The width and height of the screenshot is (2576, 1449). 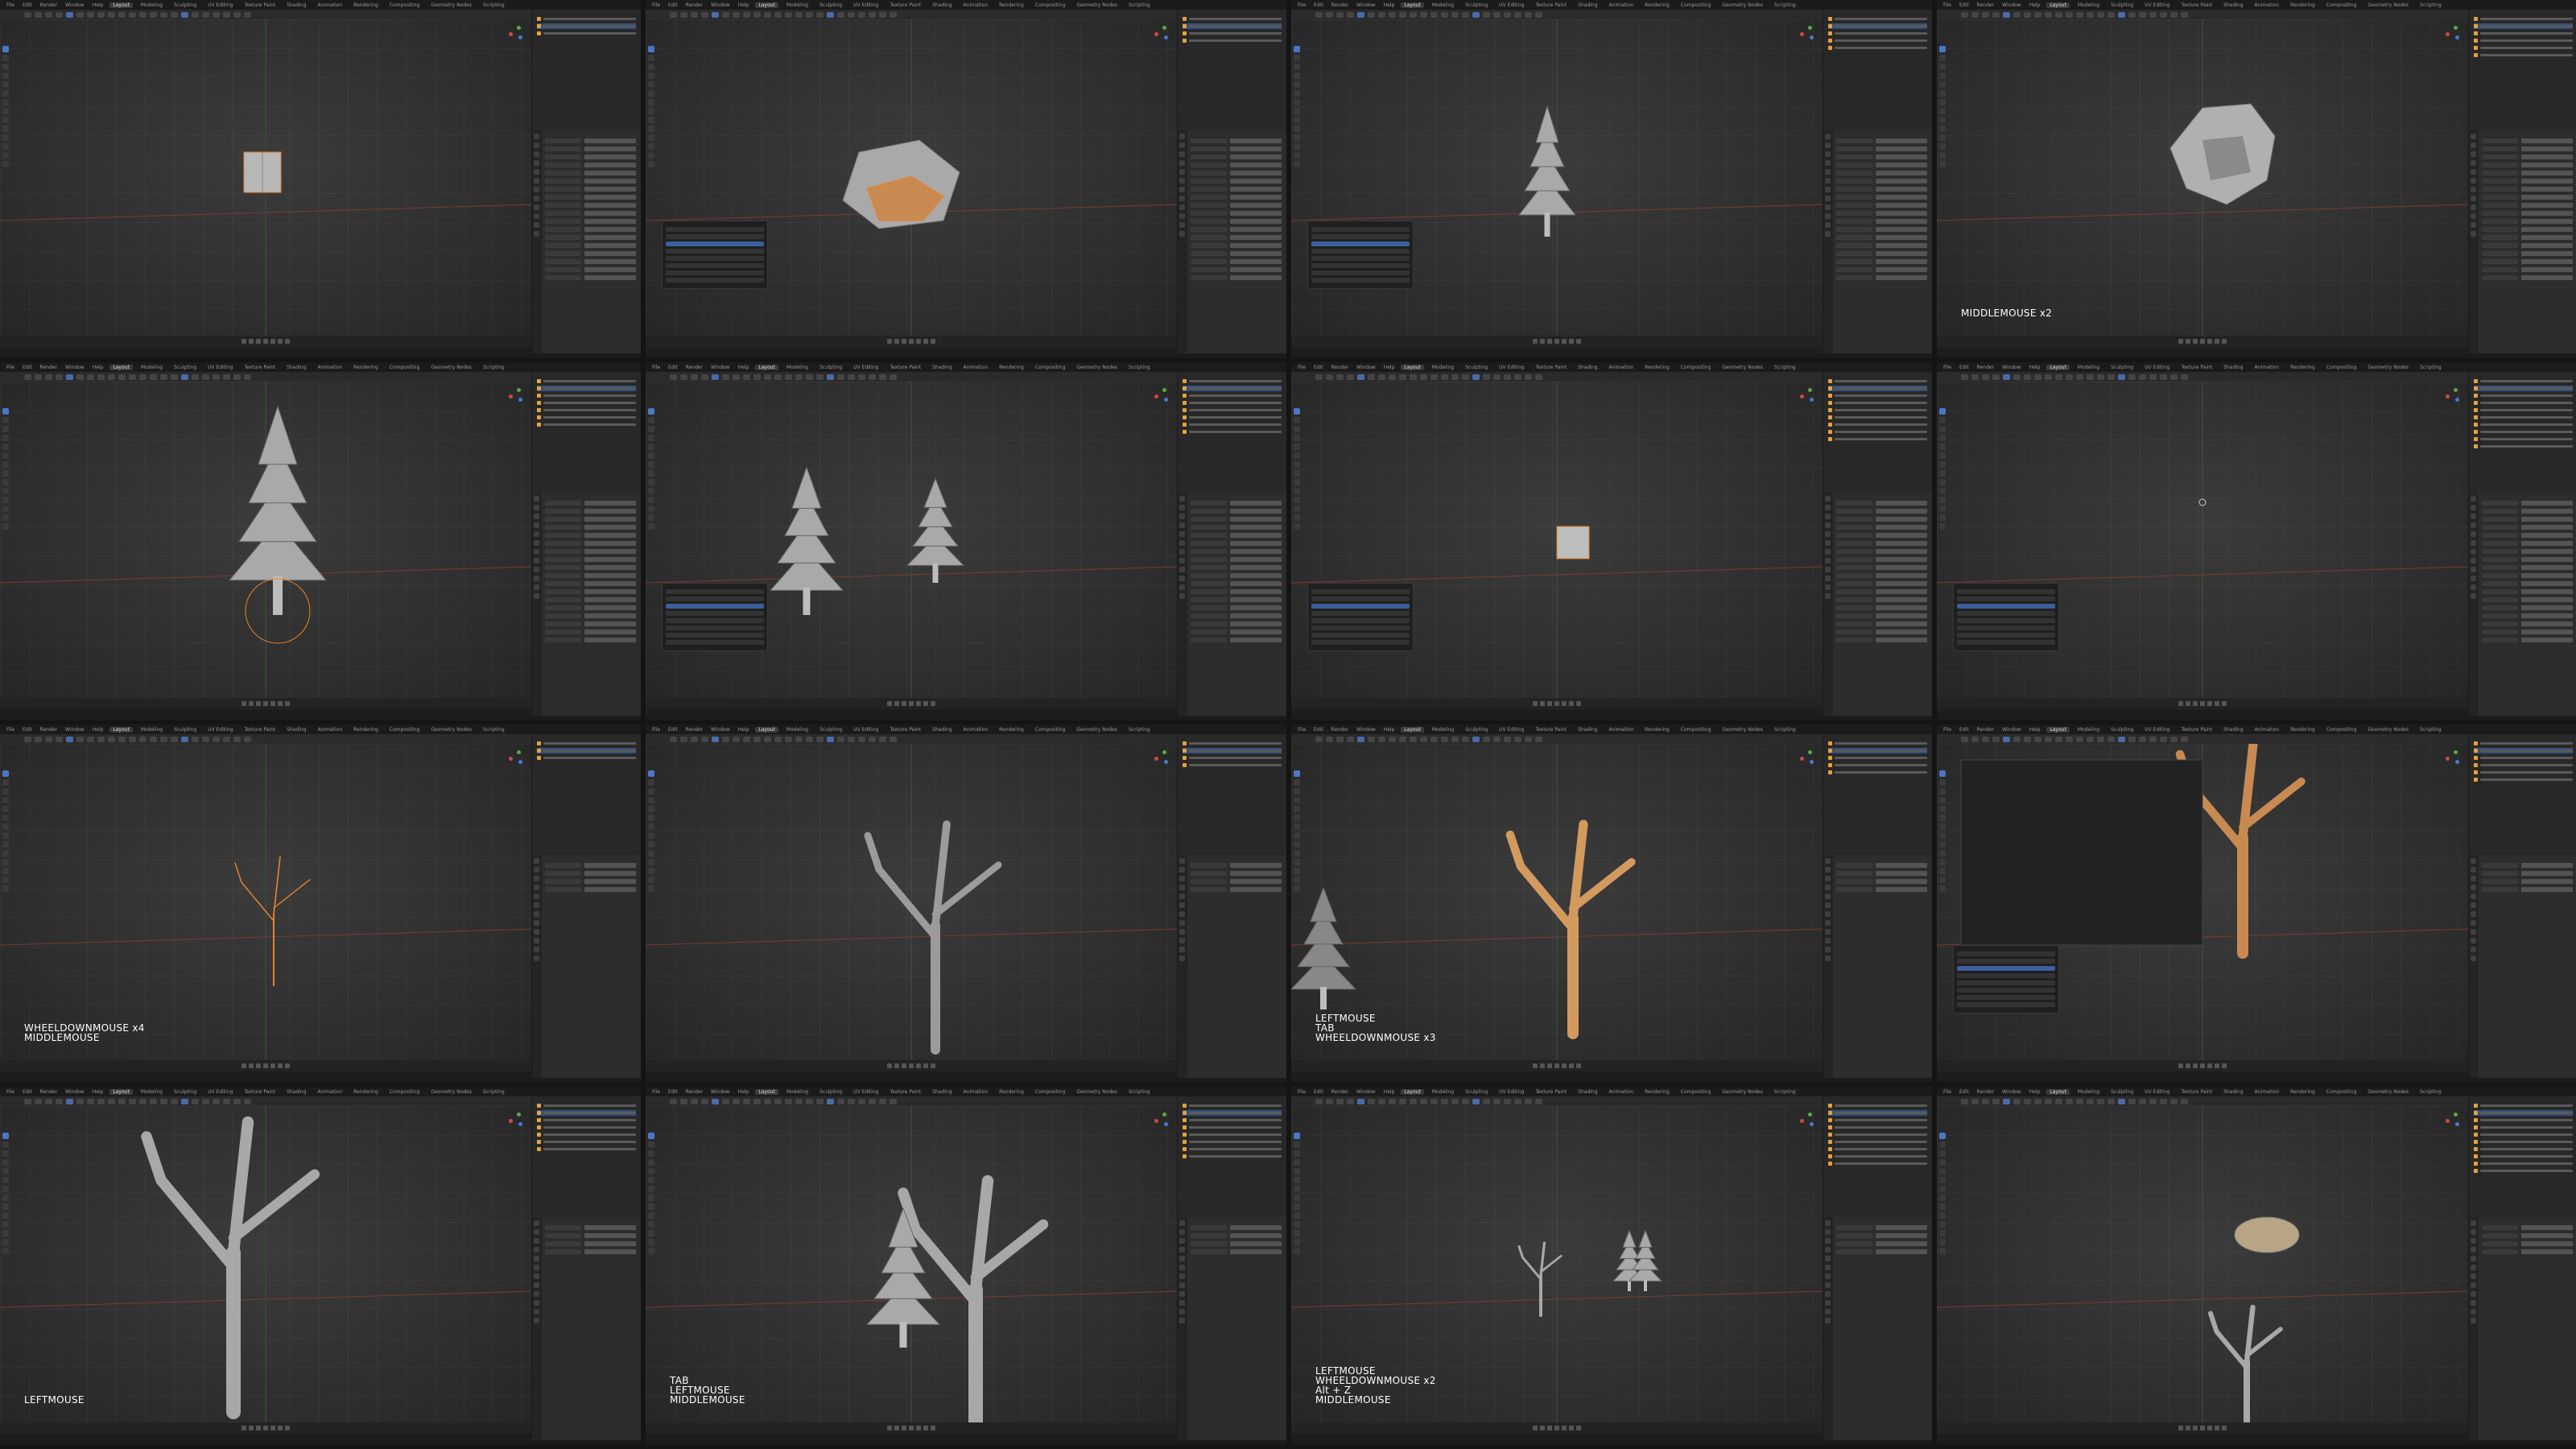 I want to click on menu-item: Window, so click(x=1366, y=730).